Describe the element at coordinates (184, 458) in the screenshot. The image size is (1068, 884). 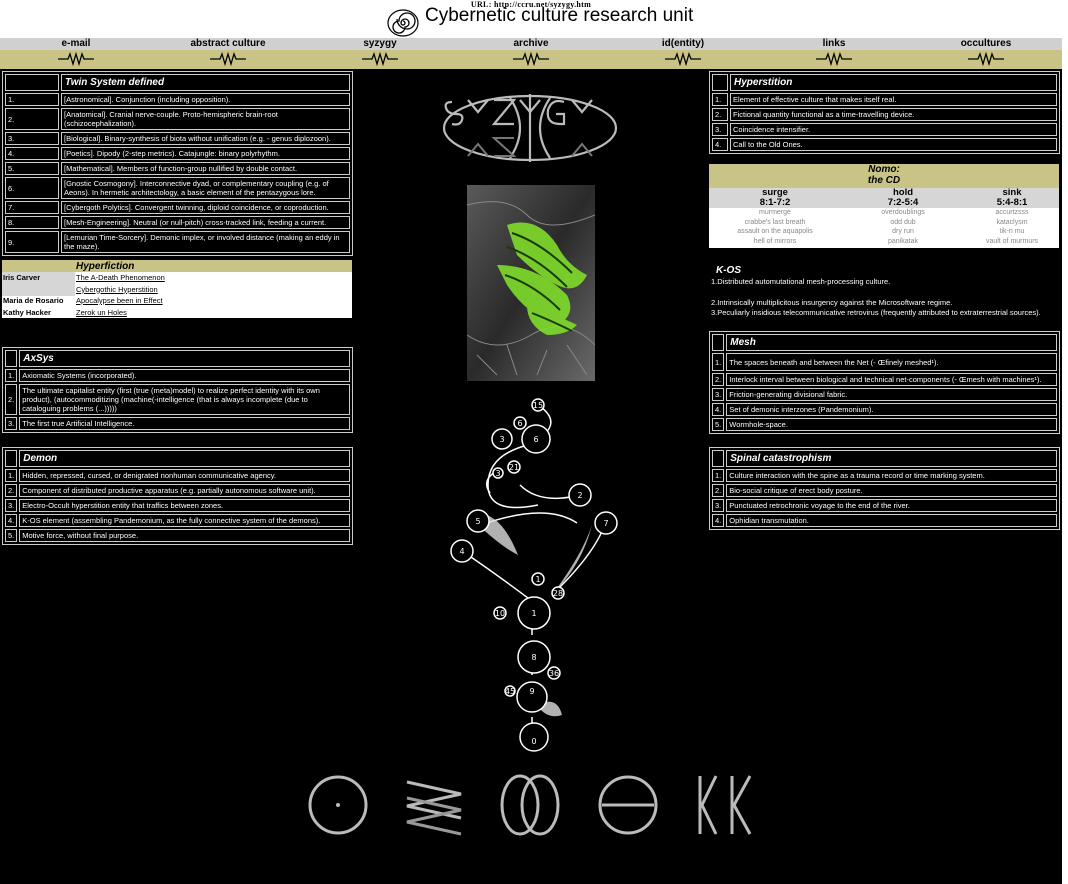
I see `demon-title: Demon` at that location.